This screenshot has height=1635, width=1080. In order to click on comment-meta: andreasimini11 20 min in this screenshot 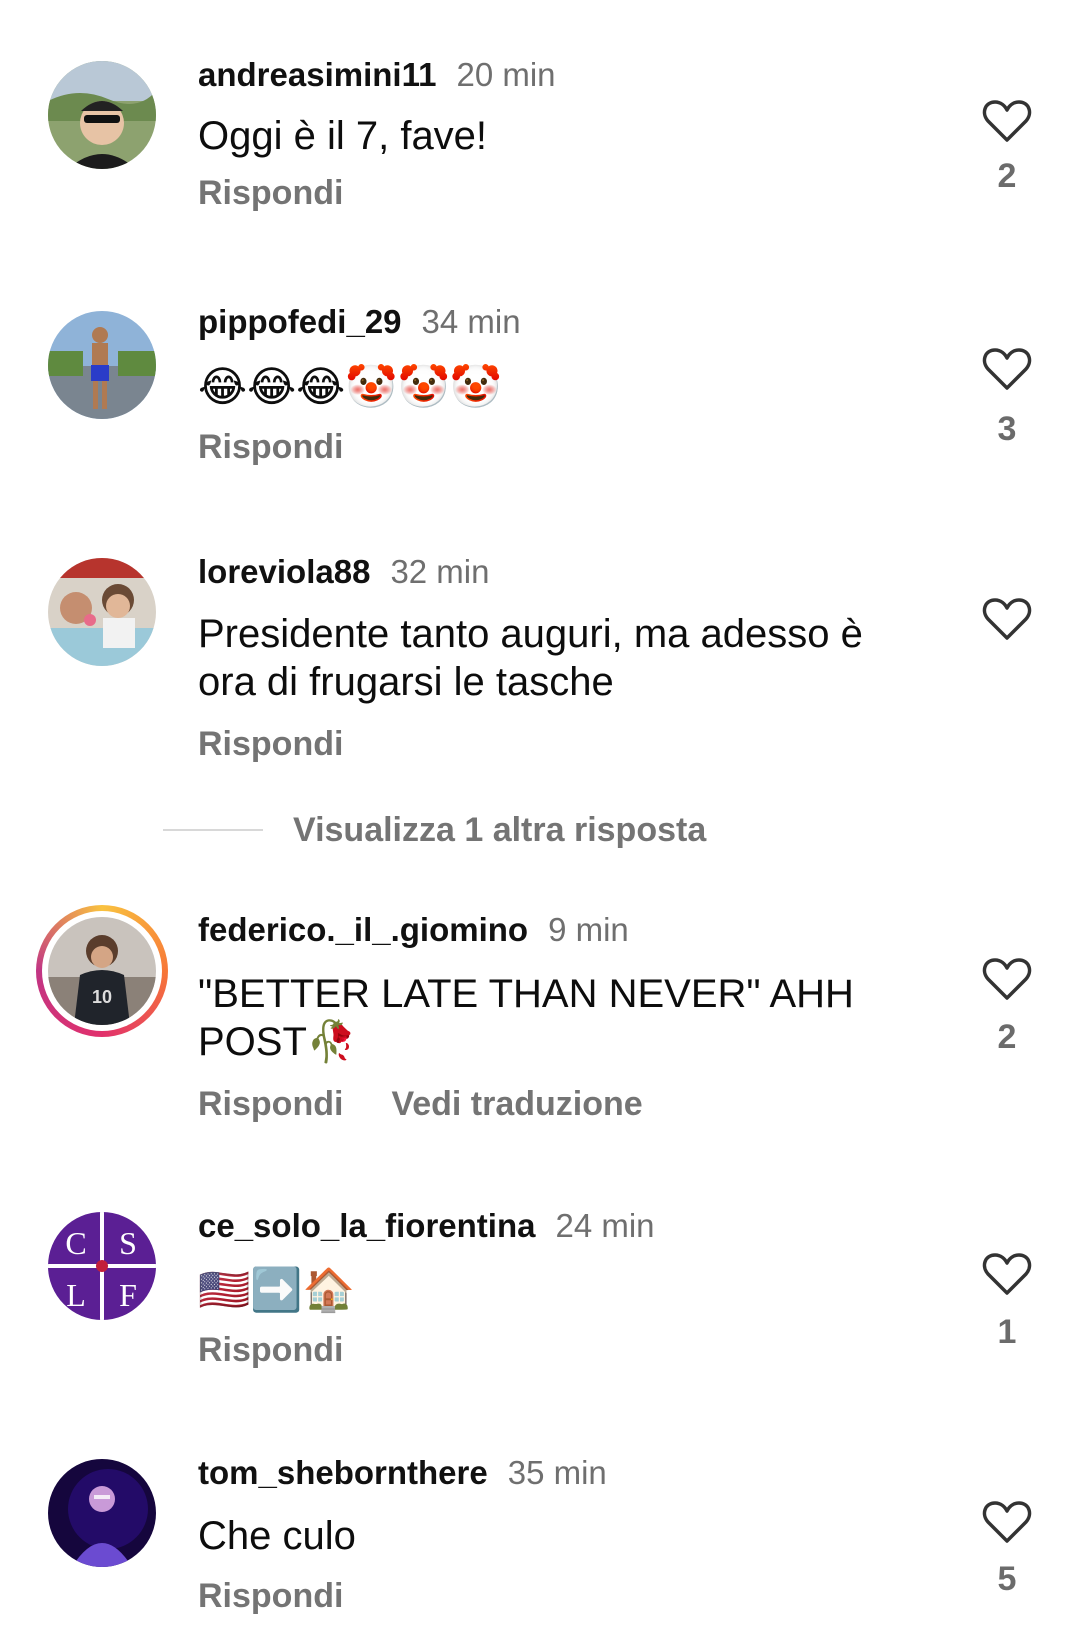, I will do `click(377, 75)`.